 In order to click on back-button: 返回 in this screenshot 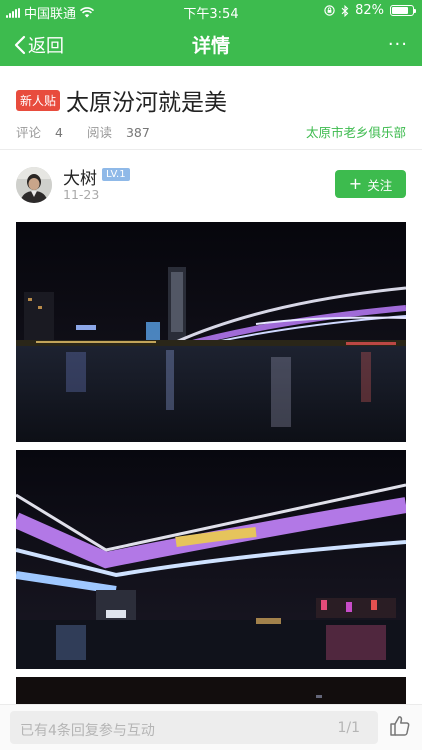, I will do `click(39, 45)`.